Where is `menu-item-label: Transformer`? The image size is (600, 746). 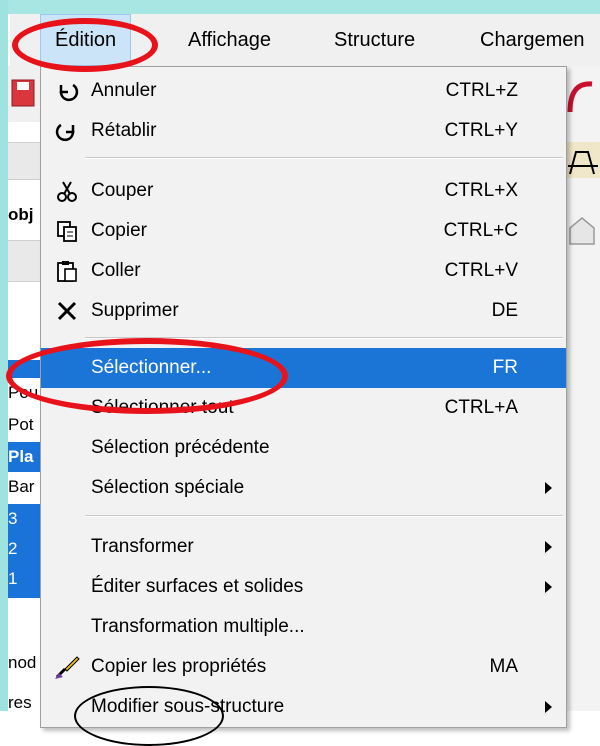 menu-item-label: Transformer is located at coordinates (142, 546).